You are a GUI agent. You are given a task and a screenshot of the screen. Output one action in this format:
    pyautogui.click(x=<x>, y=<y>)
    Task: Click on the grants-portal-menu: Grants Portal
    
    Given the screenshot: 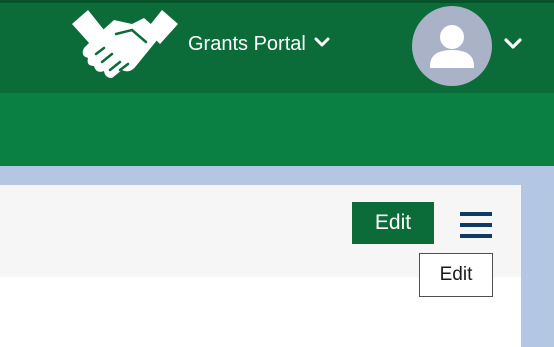 What is the action you would take?
    pyautogui.click(x=259, y=44)
    